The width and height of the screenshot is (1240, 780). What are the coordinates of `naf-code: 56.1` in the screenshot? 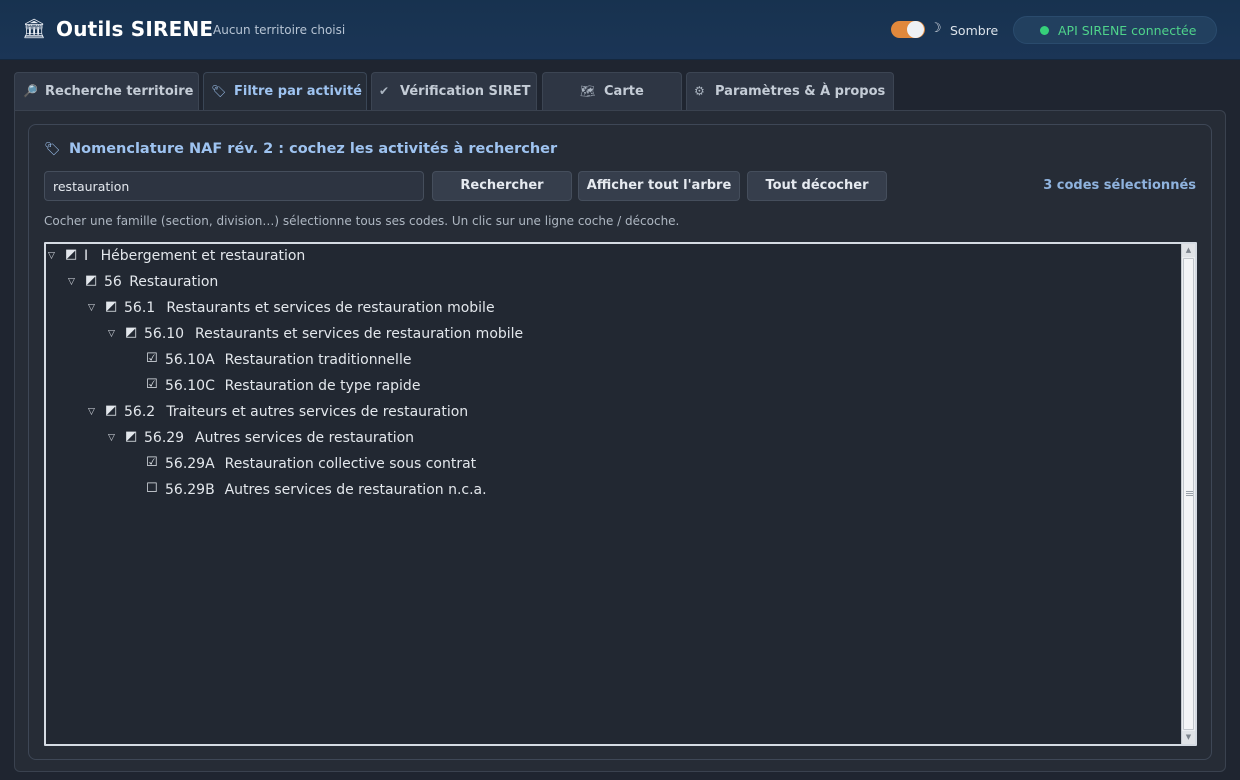 It's located at (140, 308).